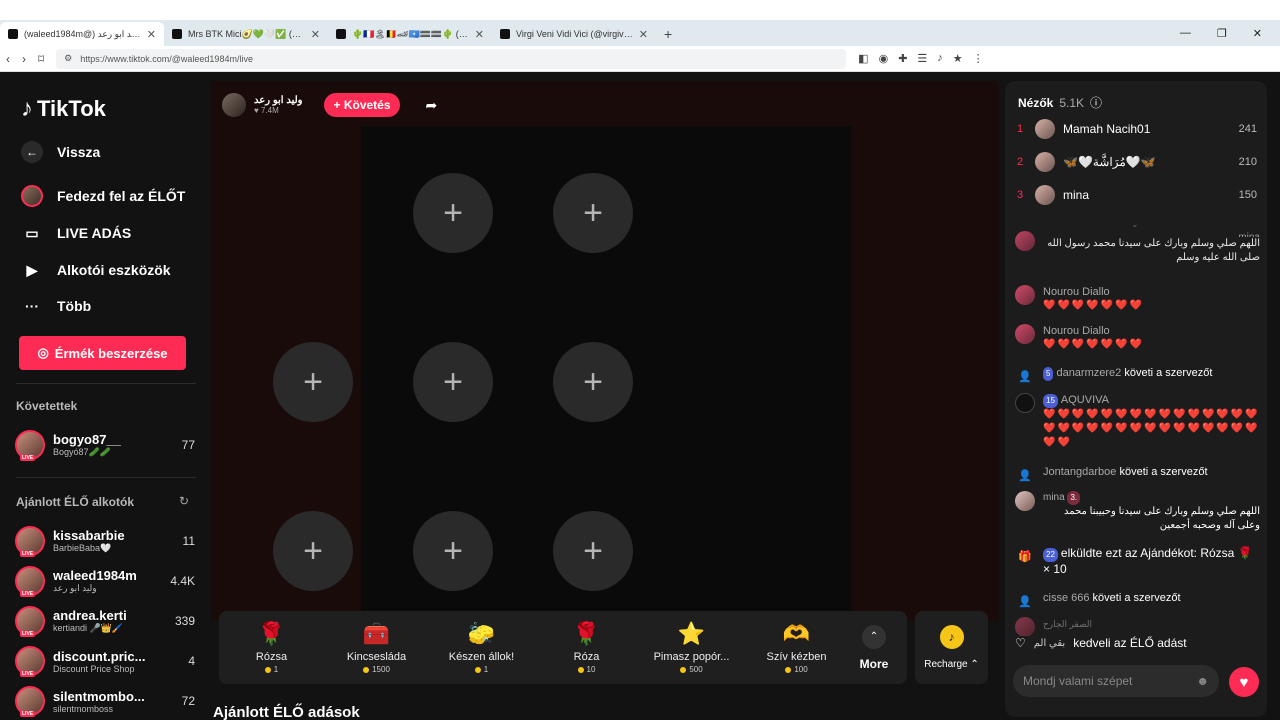  I want to click on gift-item: 🫶 Szív kézben 100, so click(796, 647).